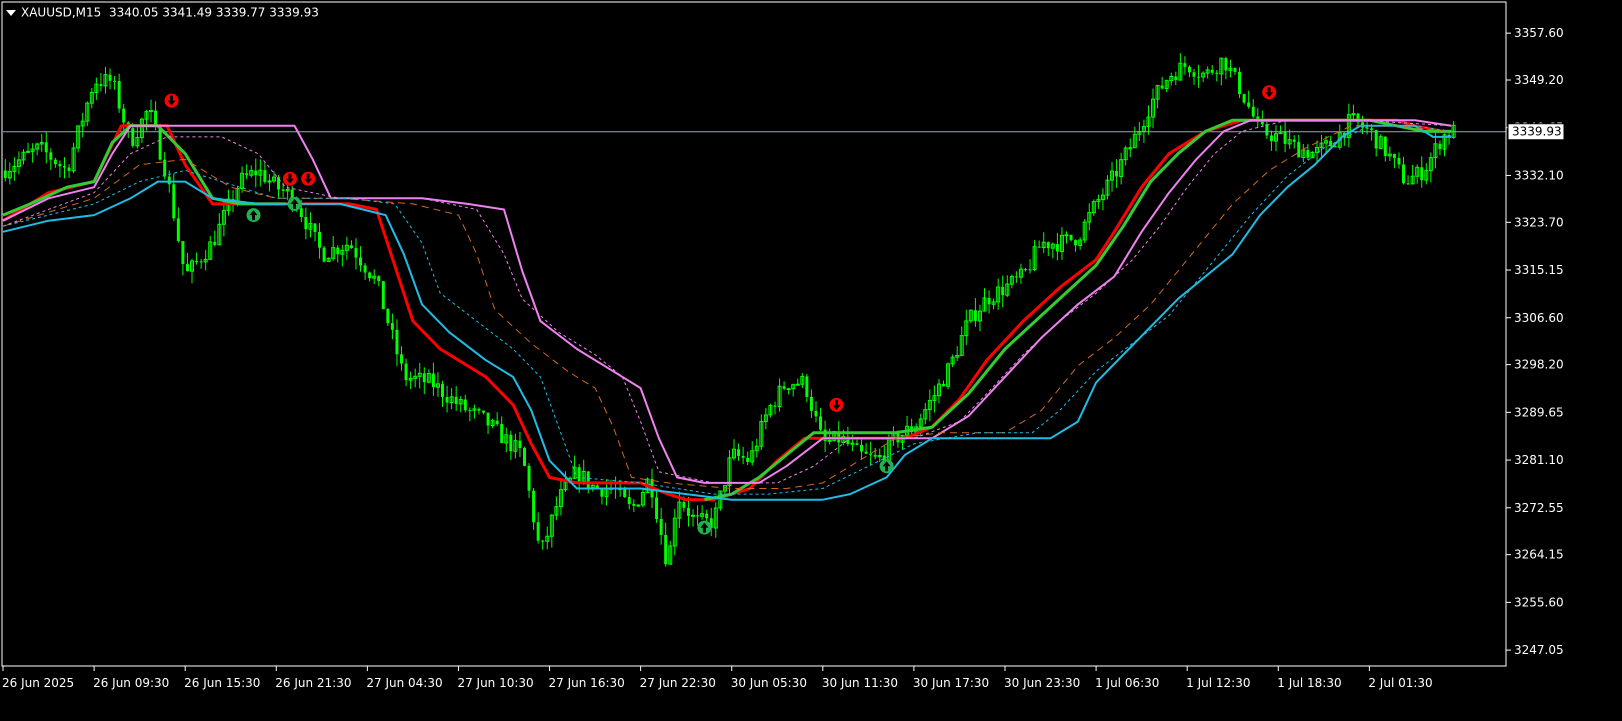  I want to click on x-tick-label: 27 Jun 22:30, so click(678, 683).